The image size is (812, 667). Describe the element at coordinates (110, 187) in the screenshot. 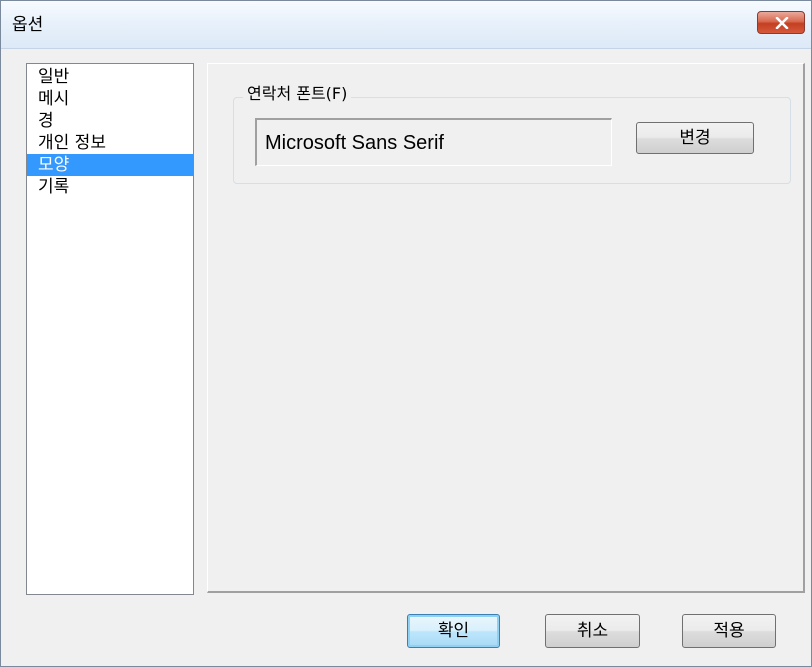

I see `category-item-history: 기록` at that location.